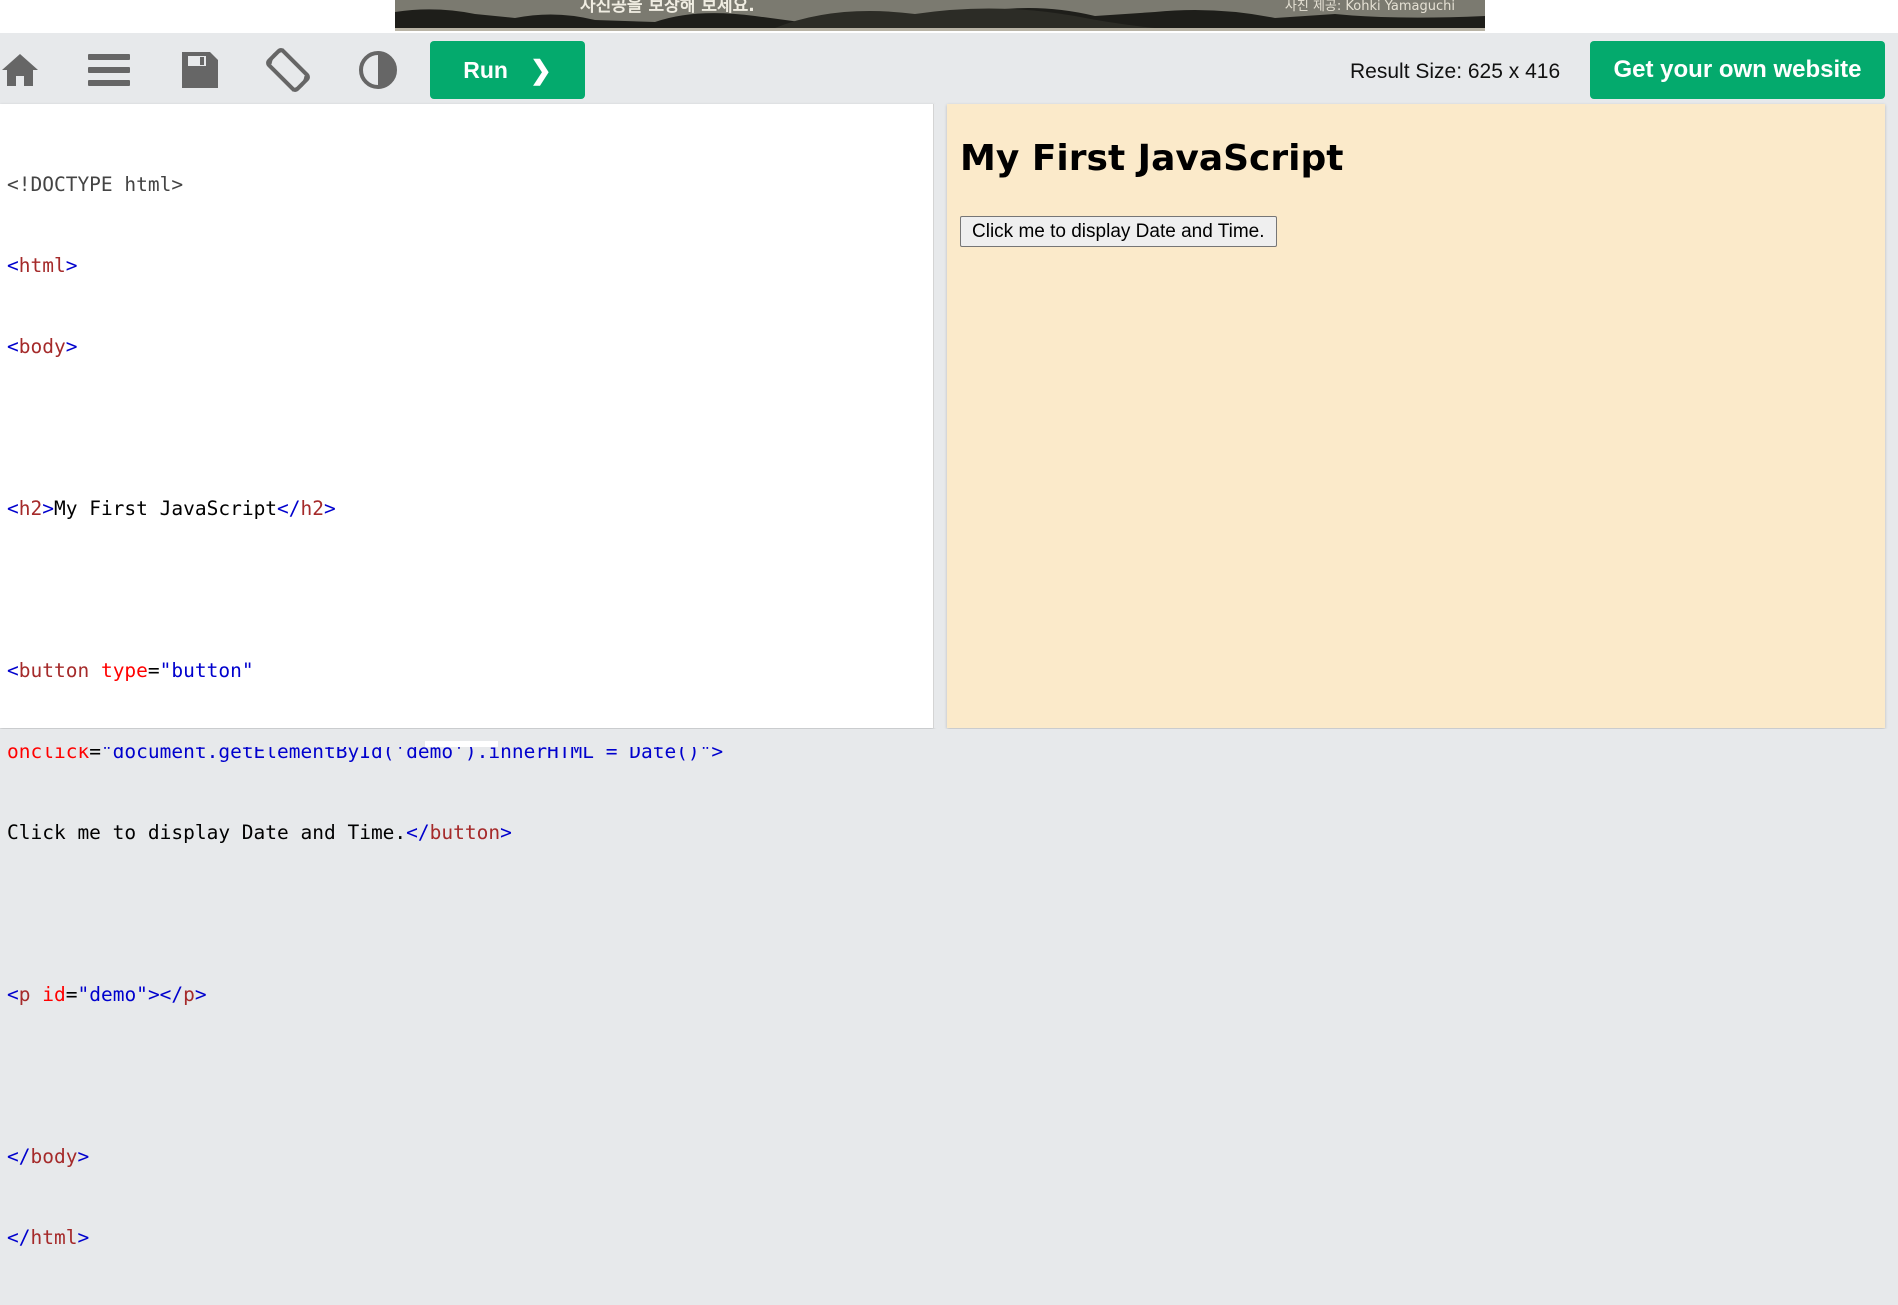 This screenshot has width=1898, height=1305. What do you see at coordinates (42, 265) in the screenshot?
I see `code-line: <html>` at bounding box center [42, 265].